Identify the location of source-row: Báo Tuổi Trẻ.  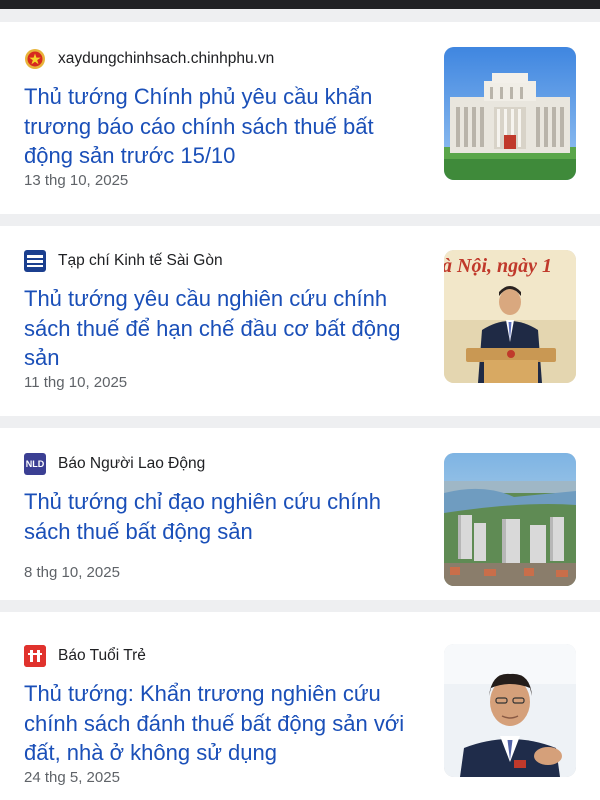
(85, 656).